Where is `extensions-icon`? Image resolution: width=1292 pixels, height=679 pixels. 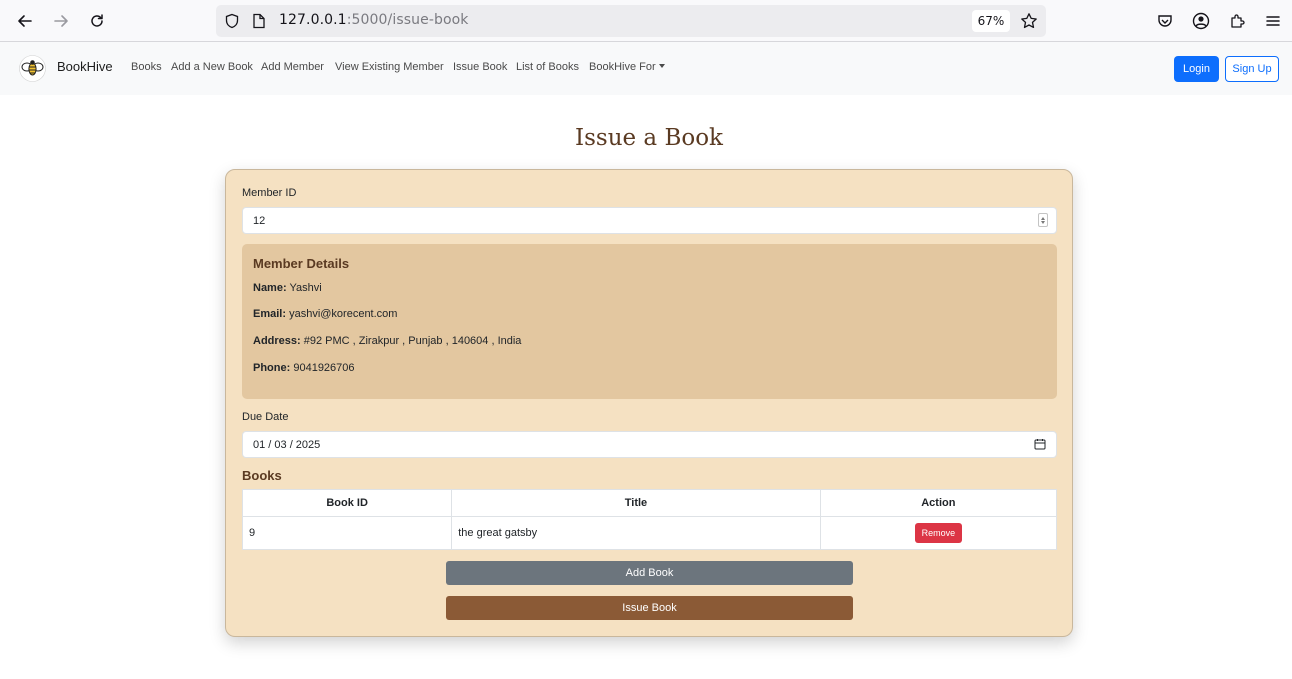 extensions-icon is located at coordinates (1237, 21).